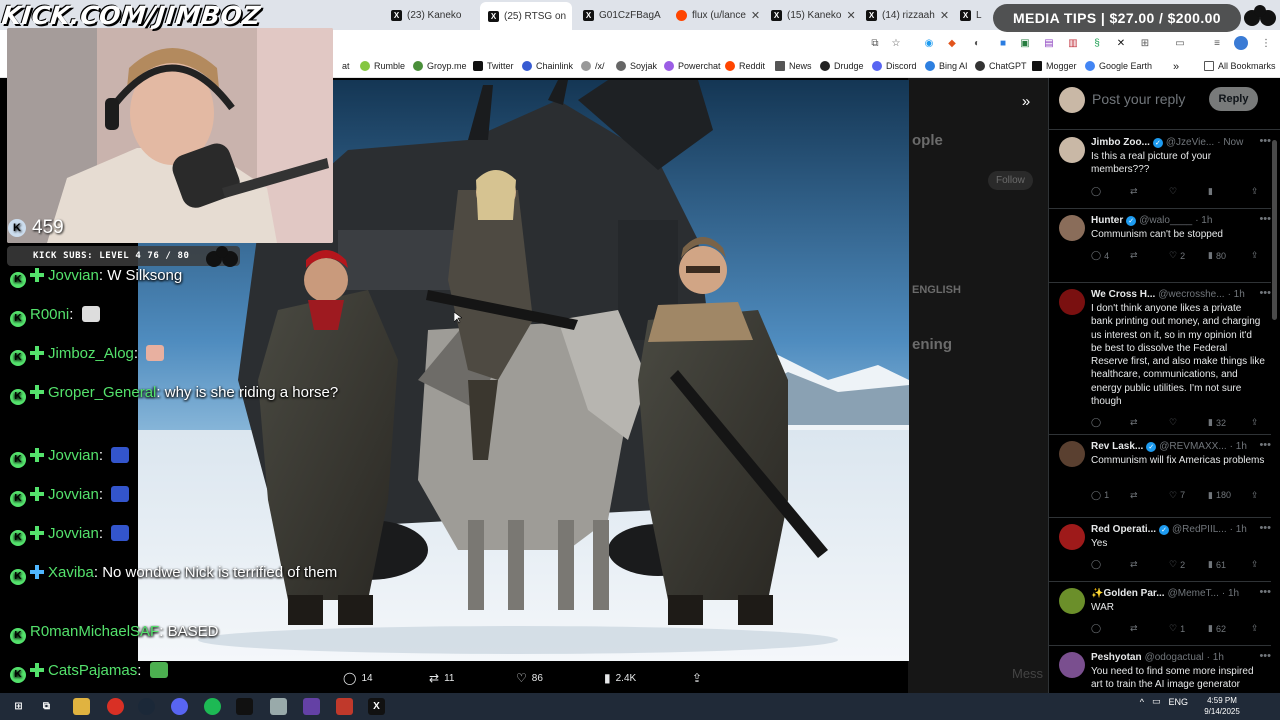 This screenshot has height=720, width=1280. I want to click on bookmark-item: Drudge, so click(842, 66).